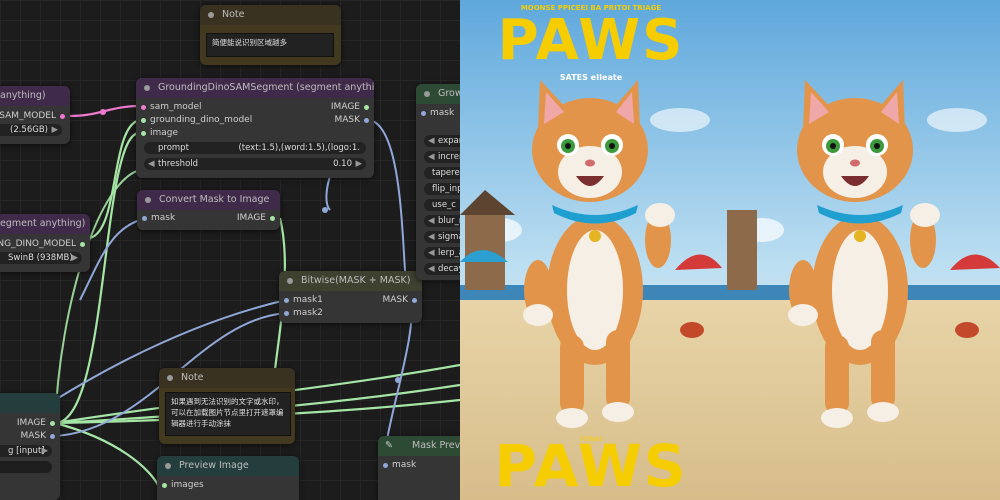 Image resolution: width=1000 pixels, height=500 pixels. What do you see at coordinates (442, 173) in the screenshot?
I see `grow-widget-tapered: tapere` at bounding box center [442, 173].